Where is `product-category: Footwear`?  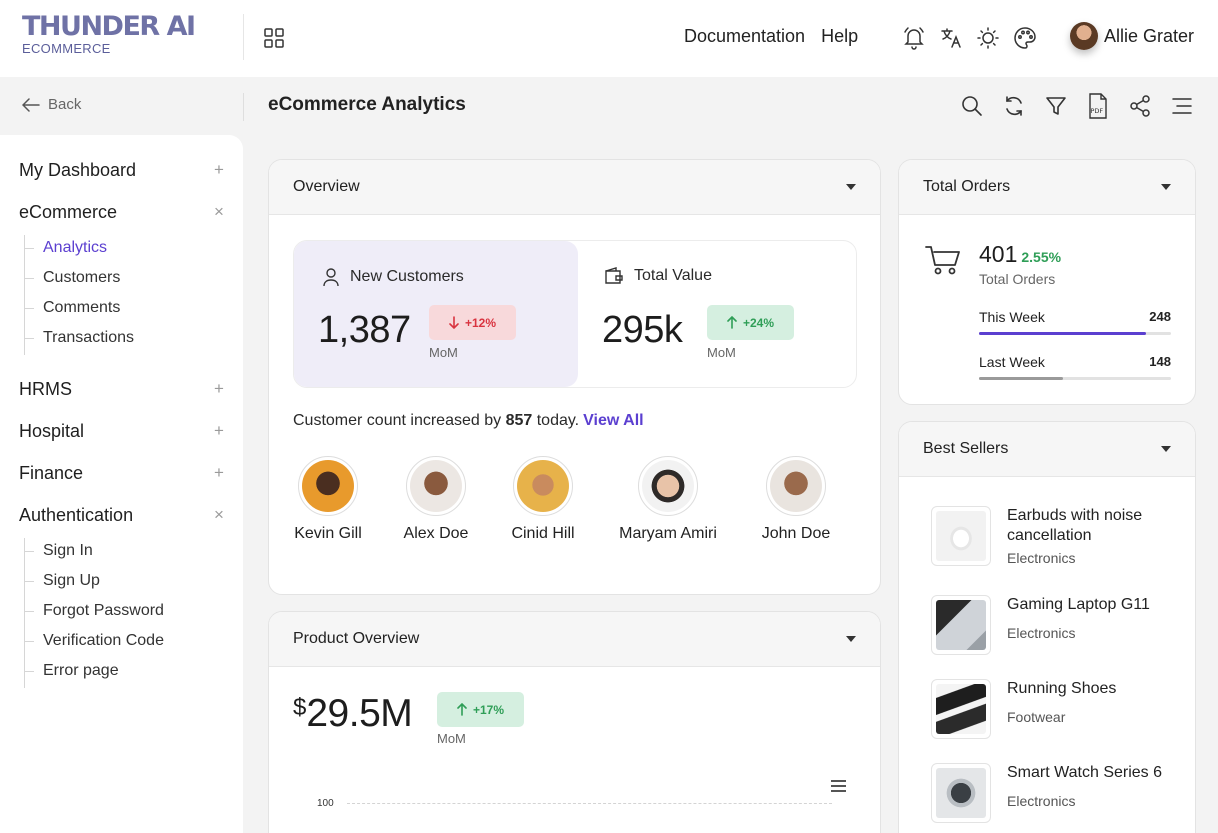
product-category: Footwear is located at coordinates (1036, 717).